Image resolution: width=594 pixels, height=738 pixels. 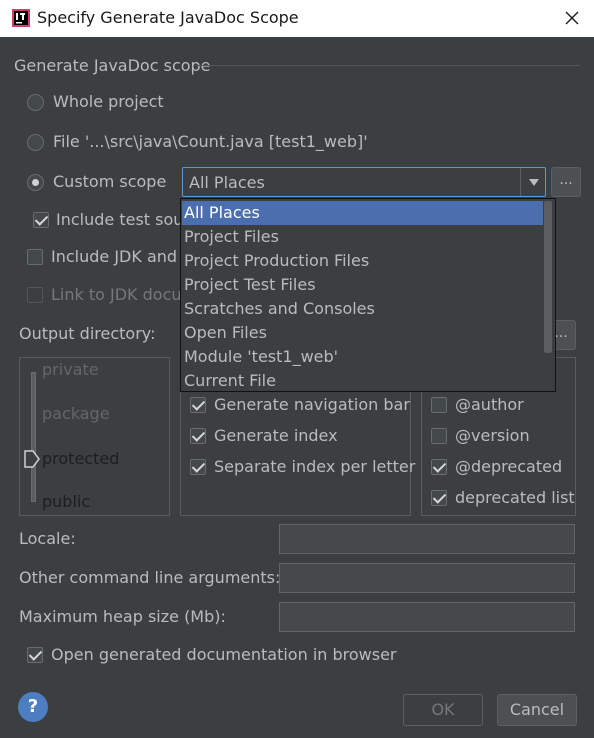 What do you see at coordinates (388, 65) in the screenshot?
I see `group-divider` at bounding box center [388, 65].